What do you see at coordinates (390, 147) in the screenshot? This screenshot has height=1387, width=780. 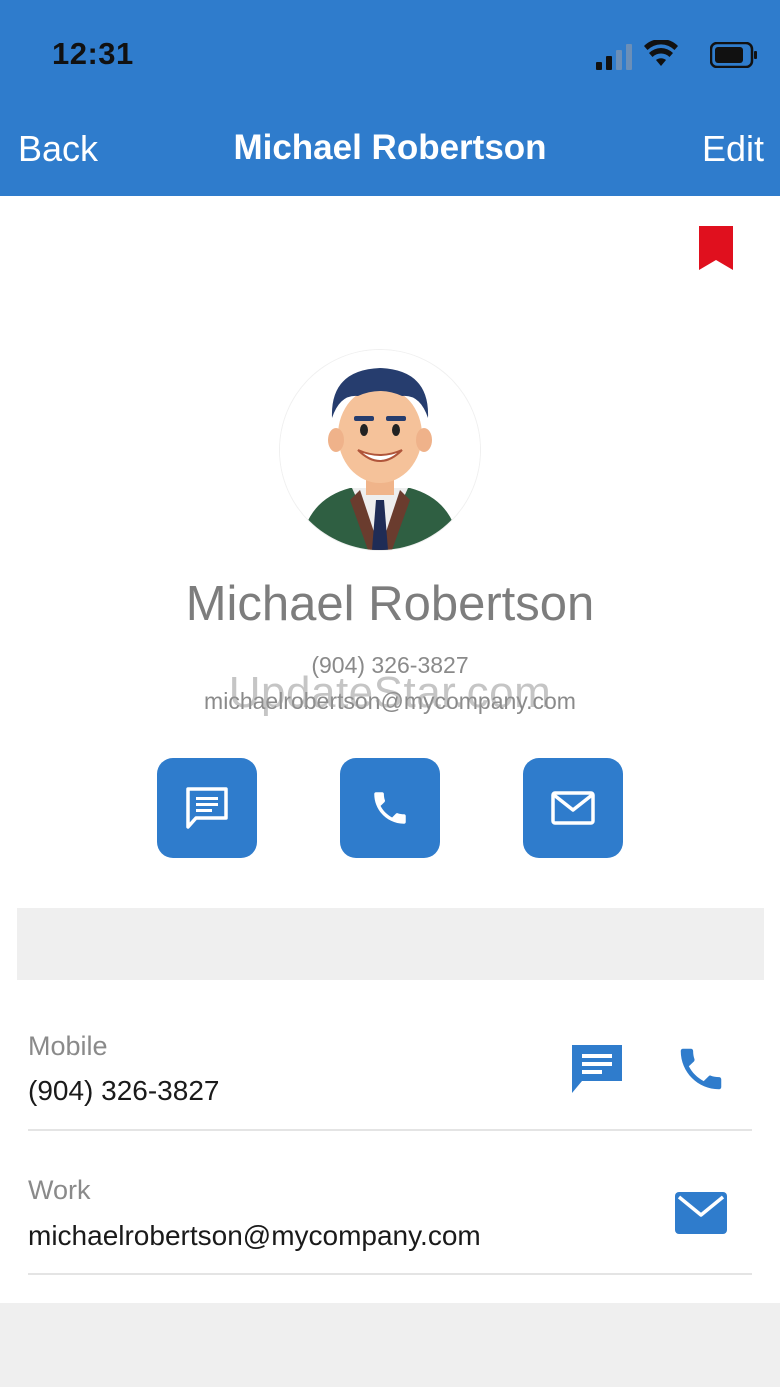 I see `page-title: Michael Robertson` at bounding box center [390, 147].